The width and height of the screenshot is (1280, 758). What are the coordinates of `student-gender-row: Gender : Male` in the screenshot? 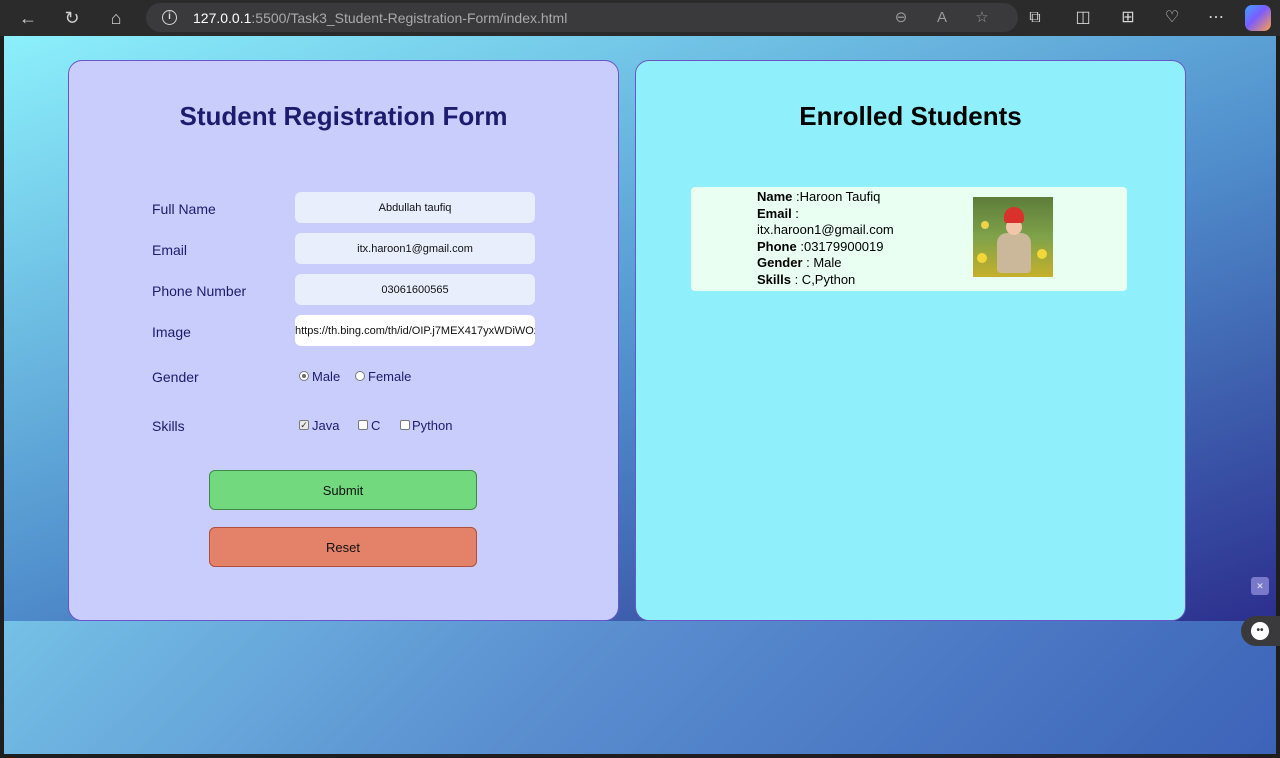 It's located at (857, 263).